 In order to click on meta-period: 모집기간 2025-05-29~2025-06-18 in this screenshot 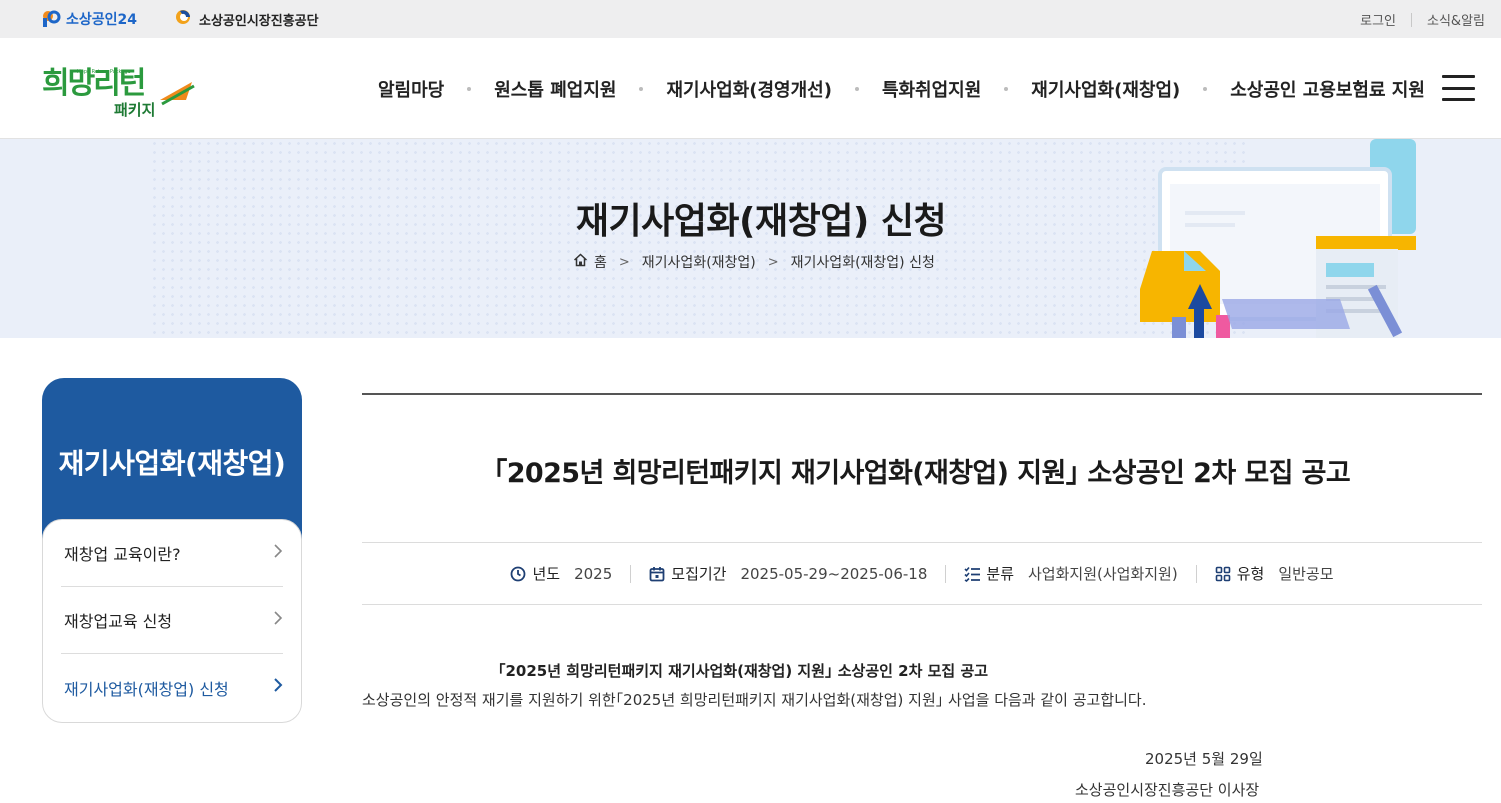, I will do `click(788, 573)`.